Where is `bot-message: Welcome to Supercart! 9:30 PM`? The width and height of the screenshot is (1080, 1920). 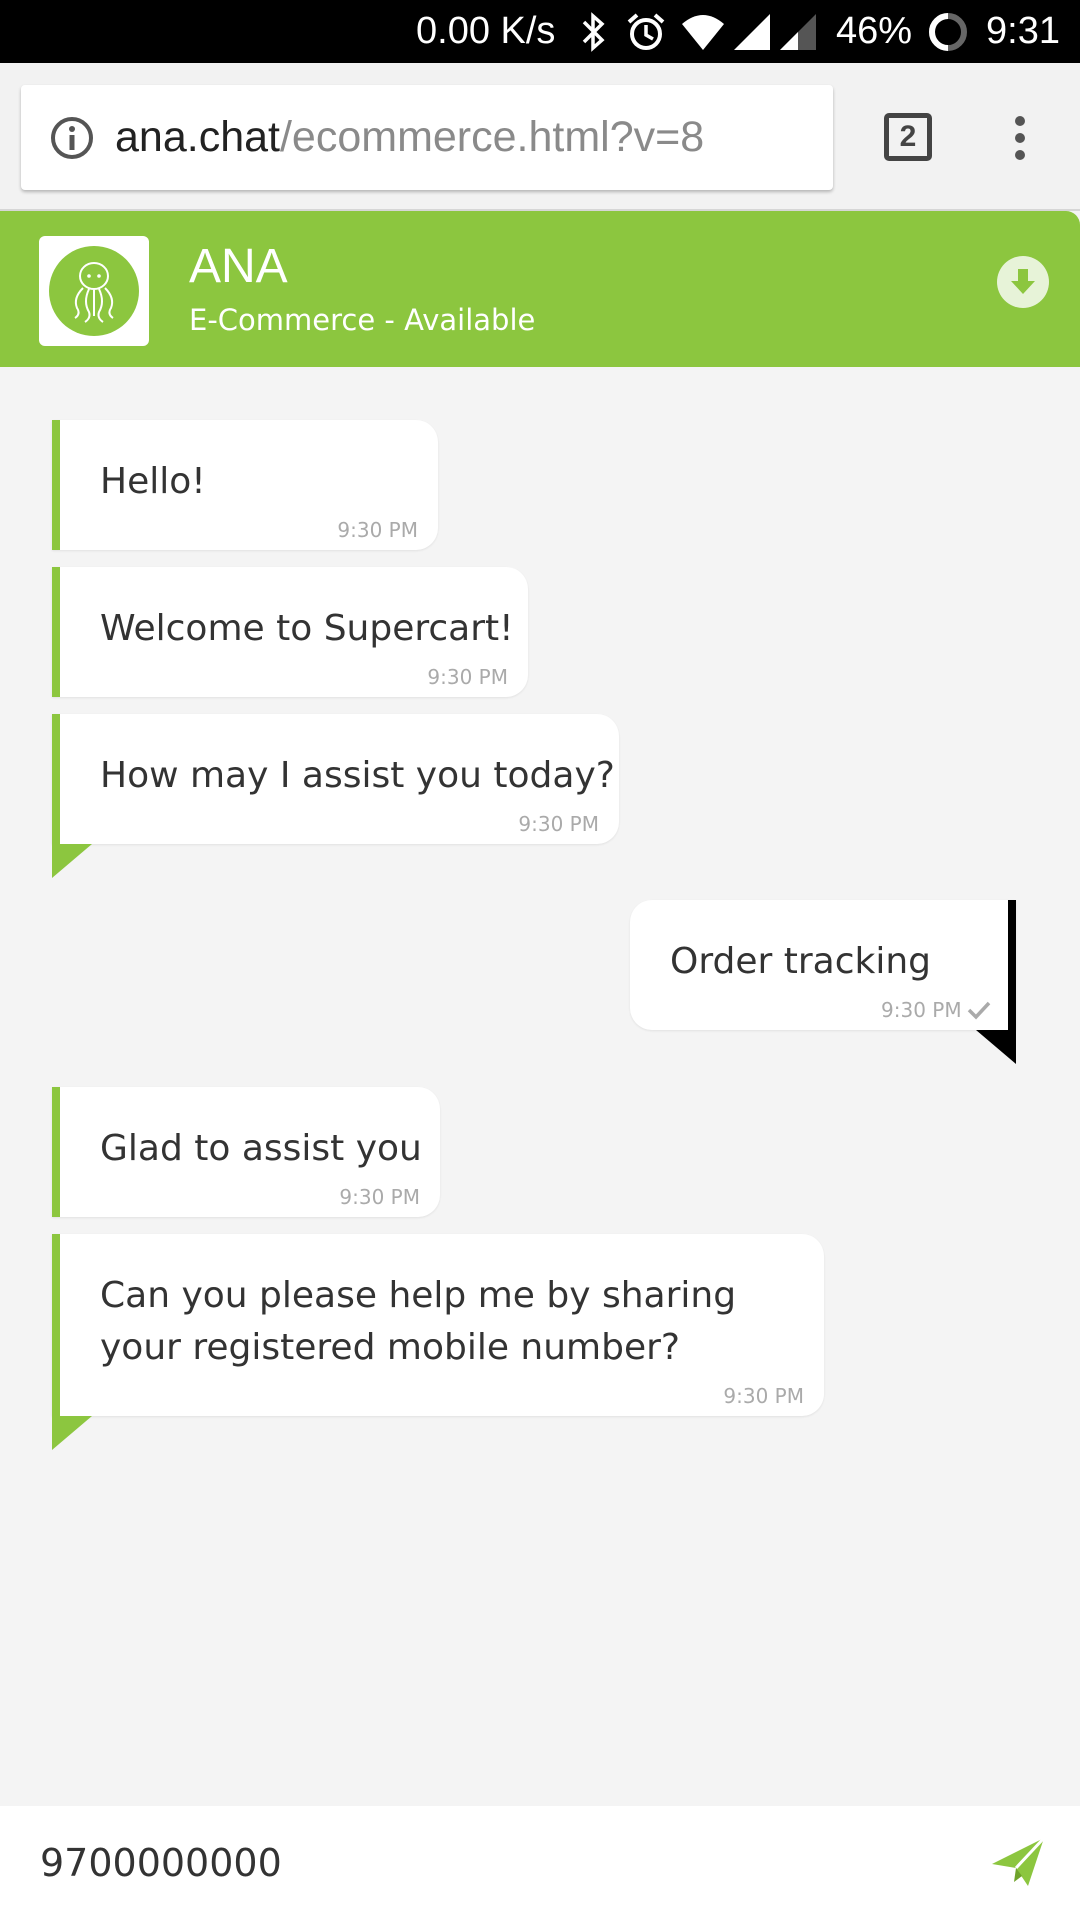
bot-message: Welcome to Supercart! 9:30 PM is located at coordinates (290, 632).